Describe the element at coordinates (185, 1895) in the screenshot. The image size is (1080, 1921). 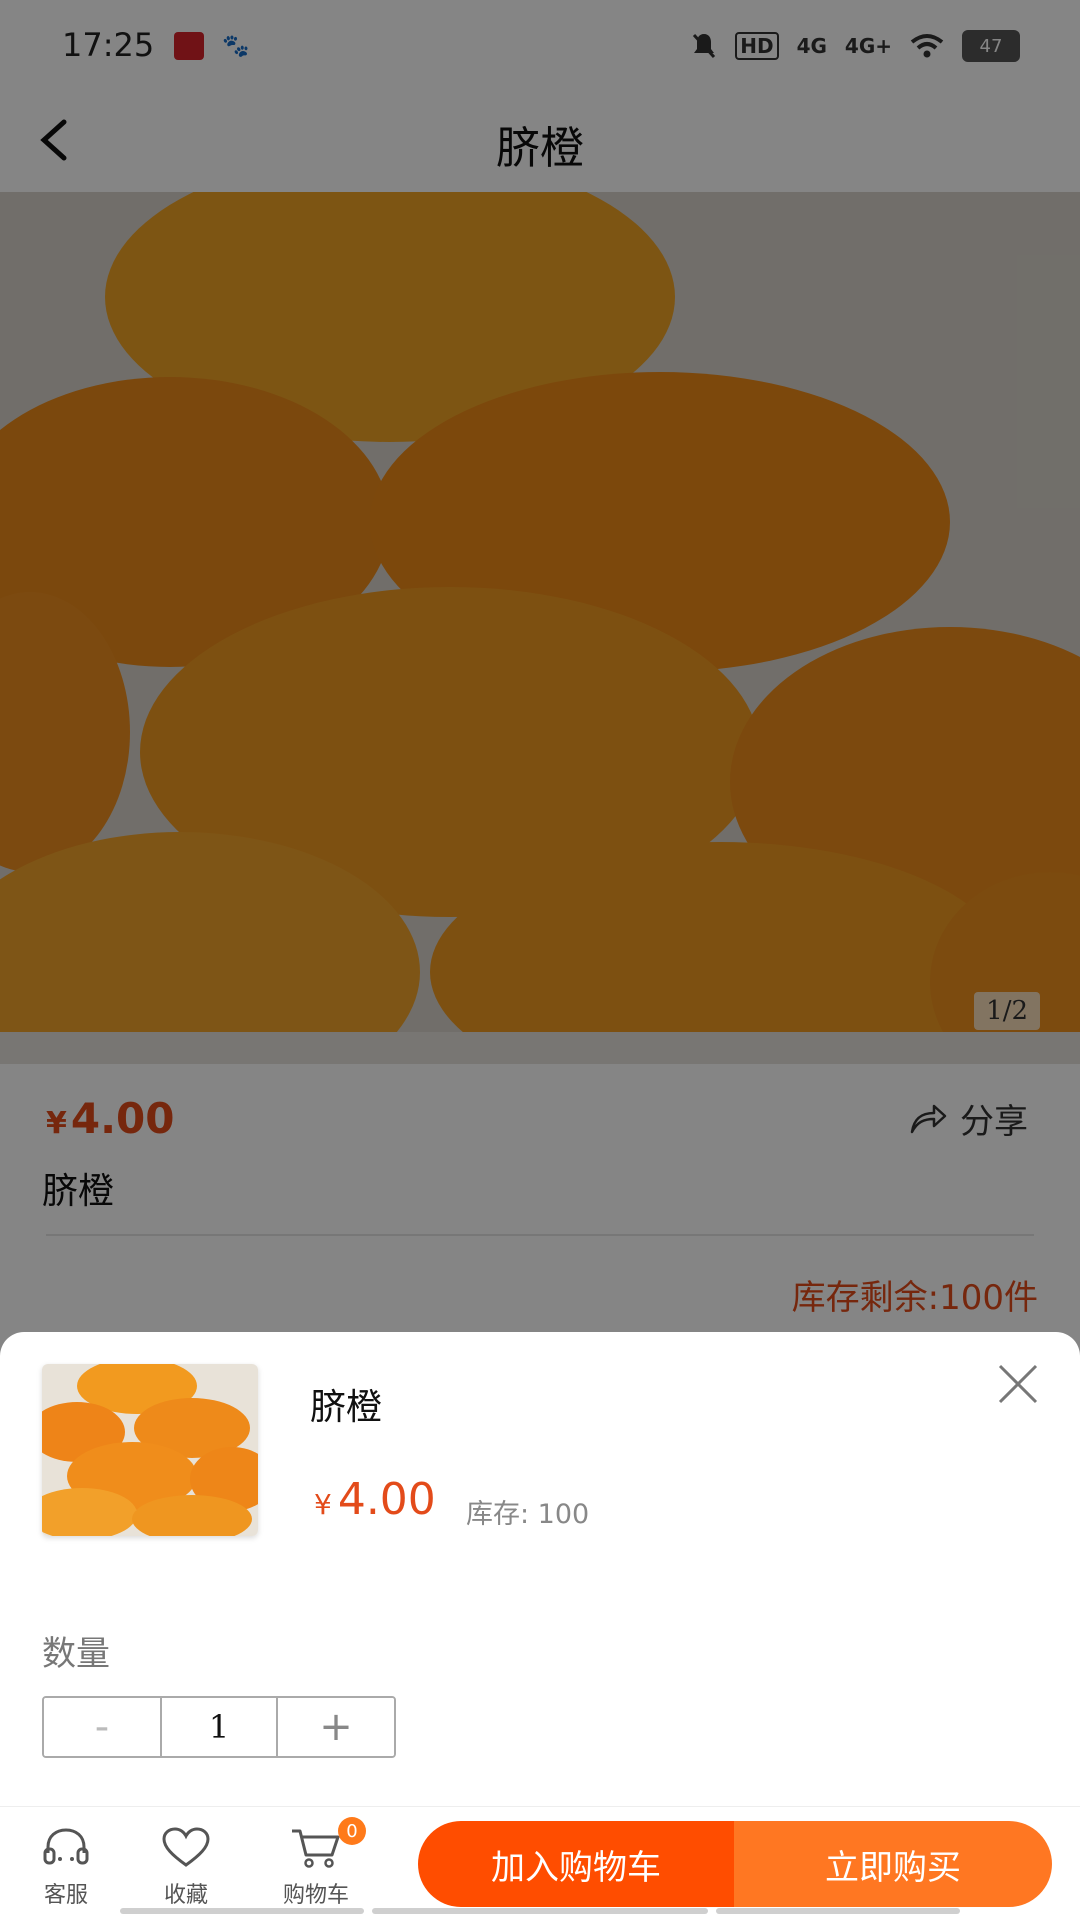
I see `favorite-label: 收藏` at that location.